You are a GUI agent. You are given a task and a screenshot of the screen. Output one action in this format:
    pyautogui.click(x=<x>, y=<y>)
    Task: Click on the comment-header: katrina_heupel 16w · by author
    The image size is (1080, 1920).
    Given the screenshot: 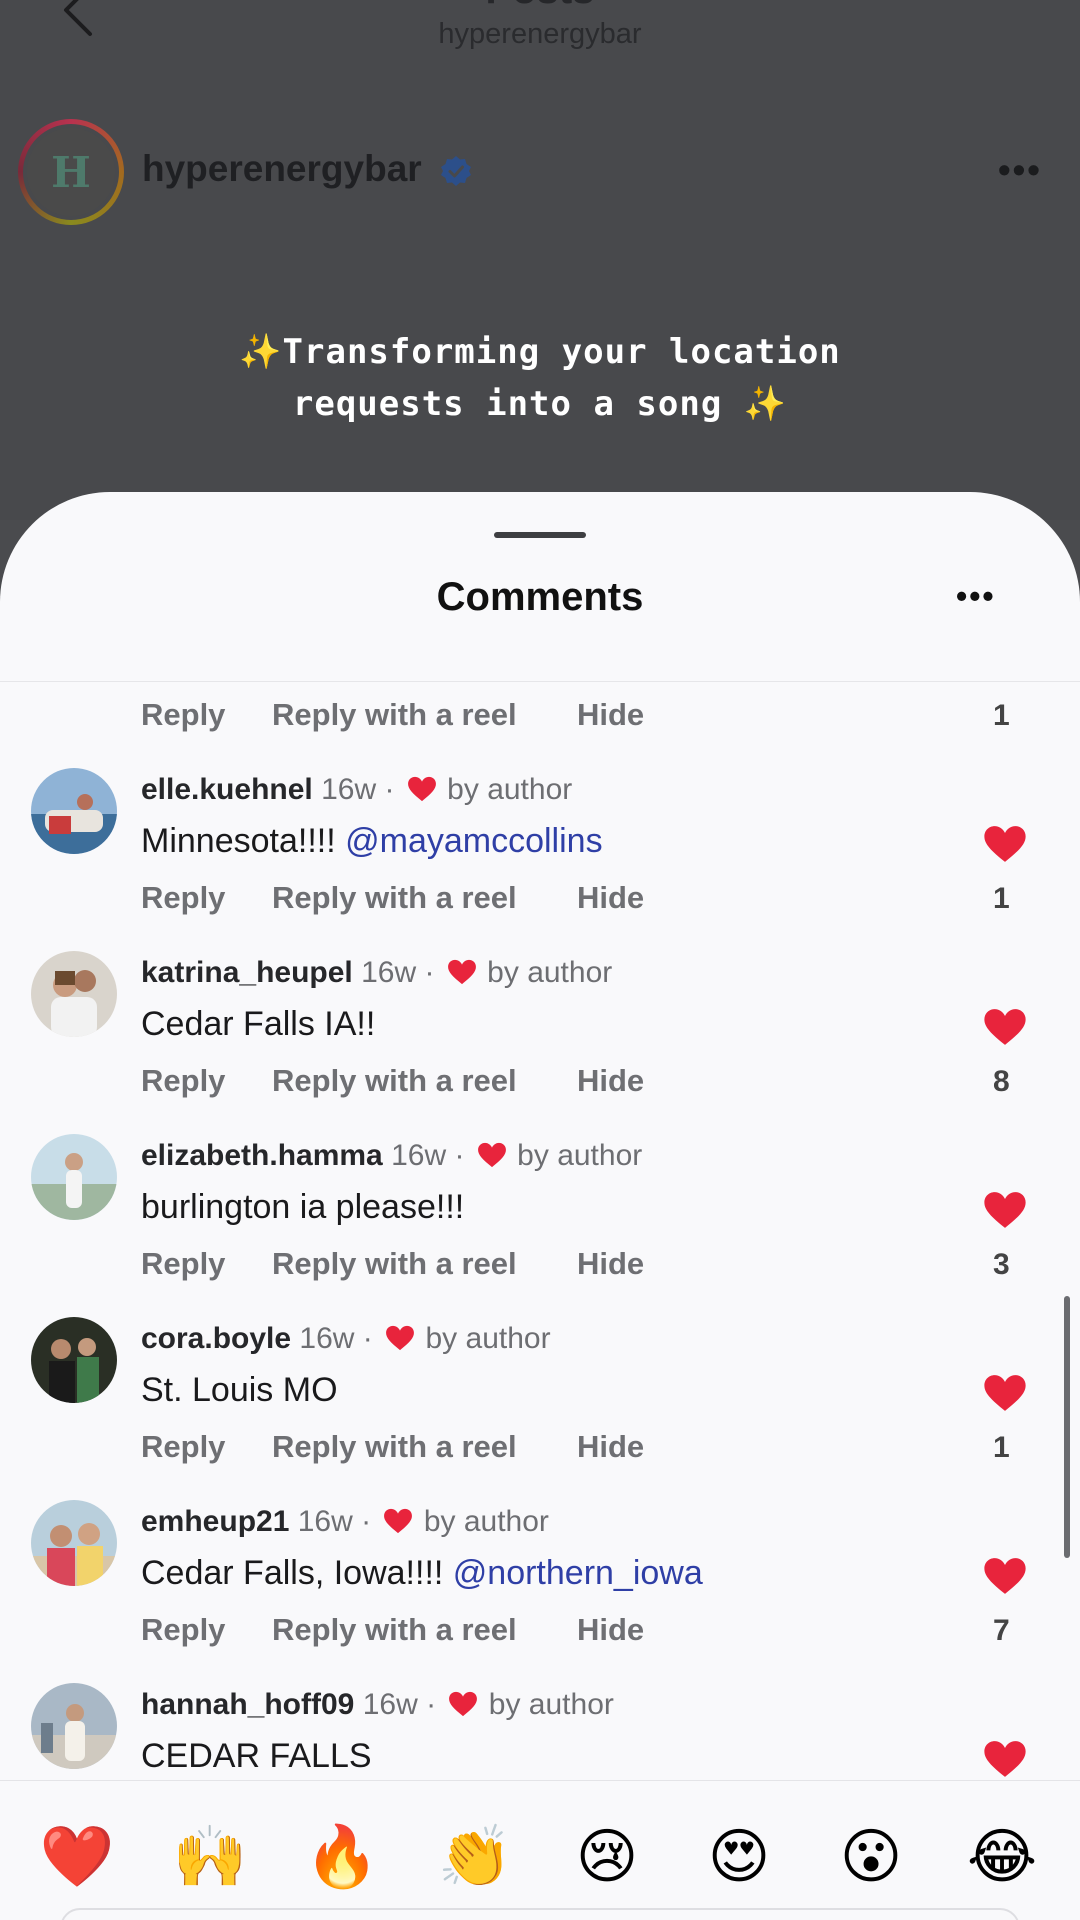 What is the action you would take?
    pyautogui.click(x=377, y=972)
    